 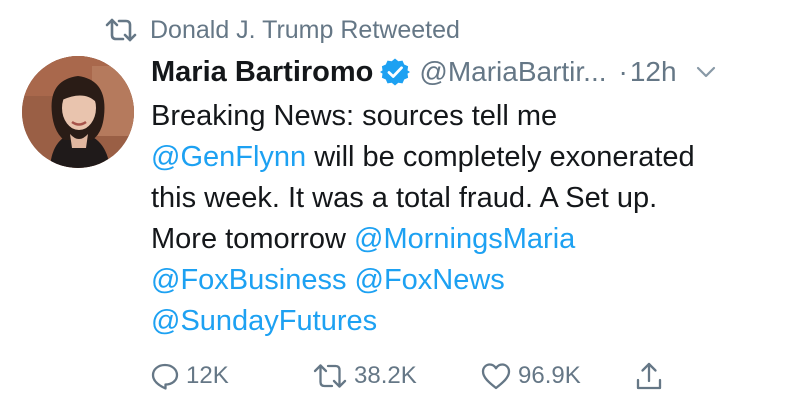 What do you see at coordinates (430, 280) in the screenshot?
I see `mention-link: @FoxNews` at bounding box center [430, 280].